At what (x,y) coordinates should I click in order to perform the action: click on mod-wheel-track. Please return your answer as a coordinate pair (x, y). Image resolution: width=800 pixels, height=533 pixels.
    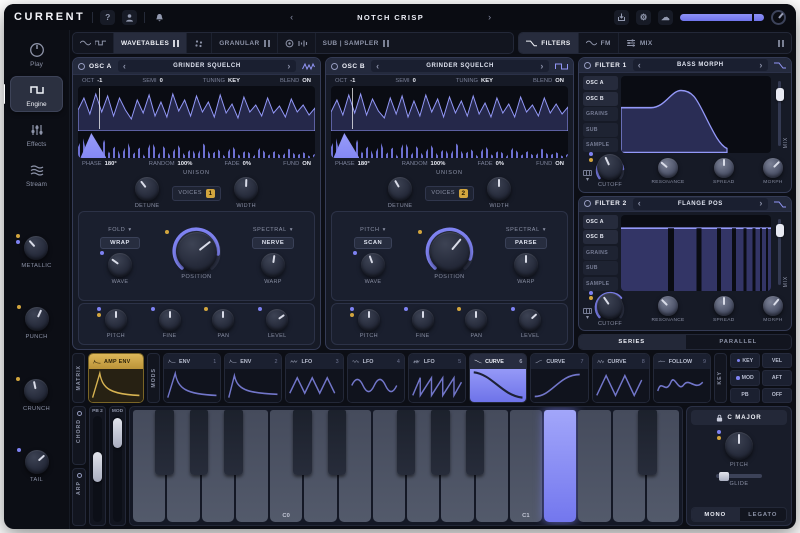
    Looking at the image, I should click on (117, 469).